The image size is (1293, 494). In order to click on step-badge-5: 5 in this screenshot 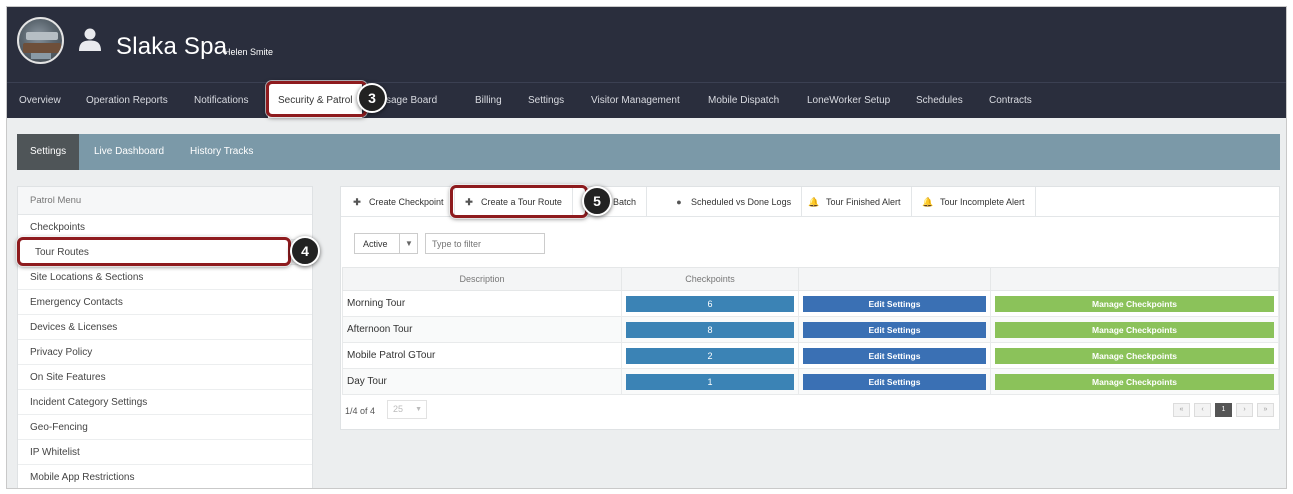, I will do `click(597, 201)`.